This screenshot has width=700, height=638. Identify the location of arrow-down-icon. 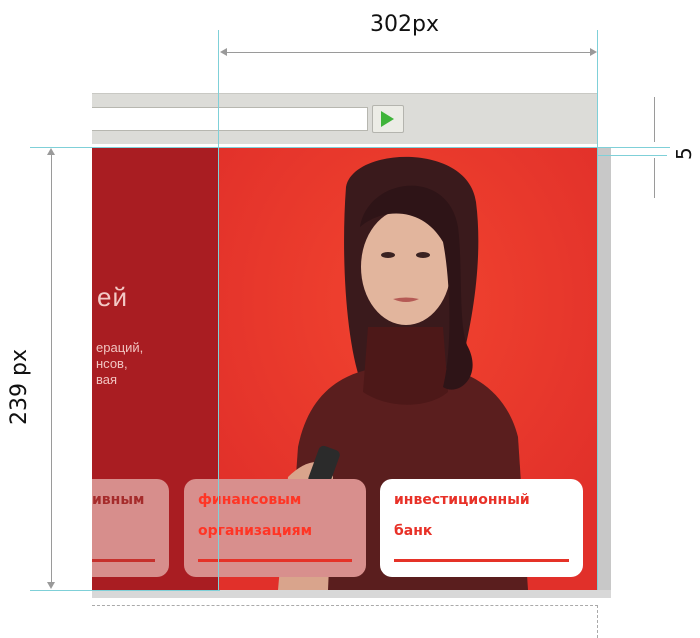
(51, 585).